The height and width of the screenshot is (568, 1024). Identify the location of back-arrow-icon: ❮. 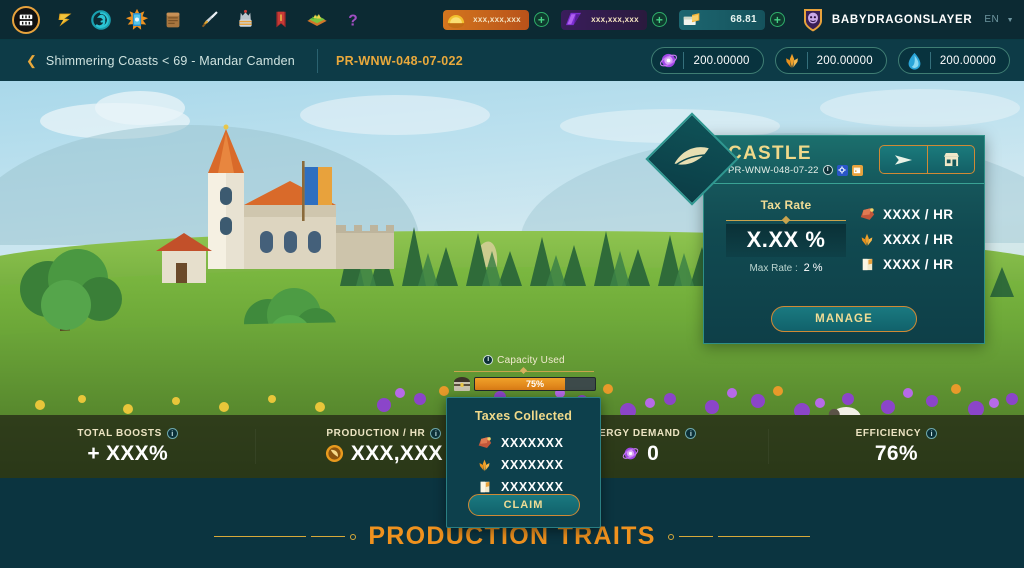
(31, 61).